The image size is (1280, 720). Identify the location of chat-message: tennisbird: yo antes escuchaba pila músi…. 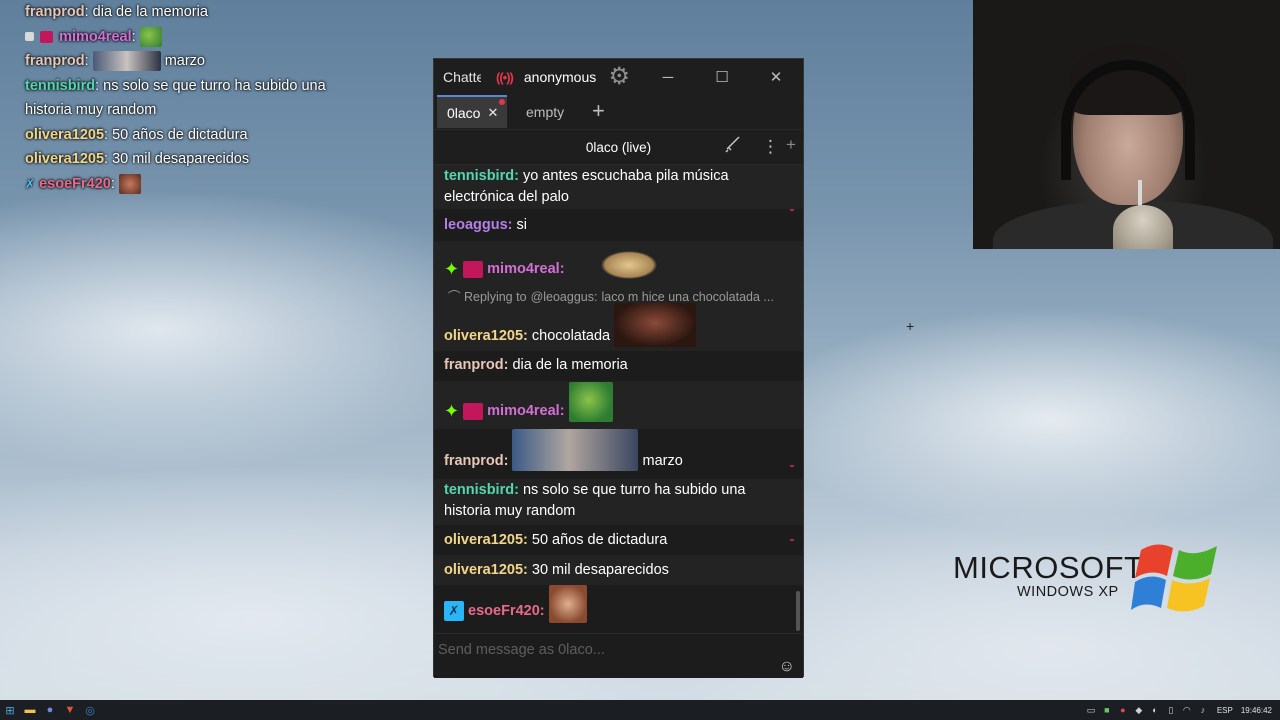
(618, 187).